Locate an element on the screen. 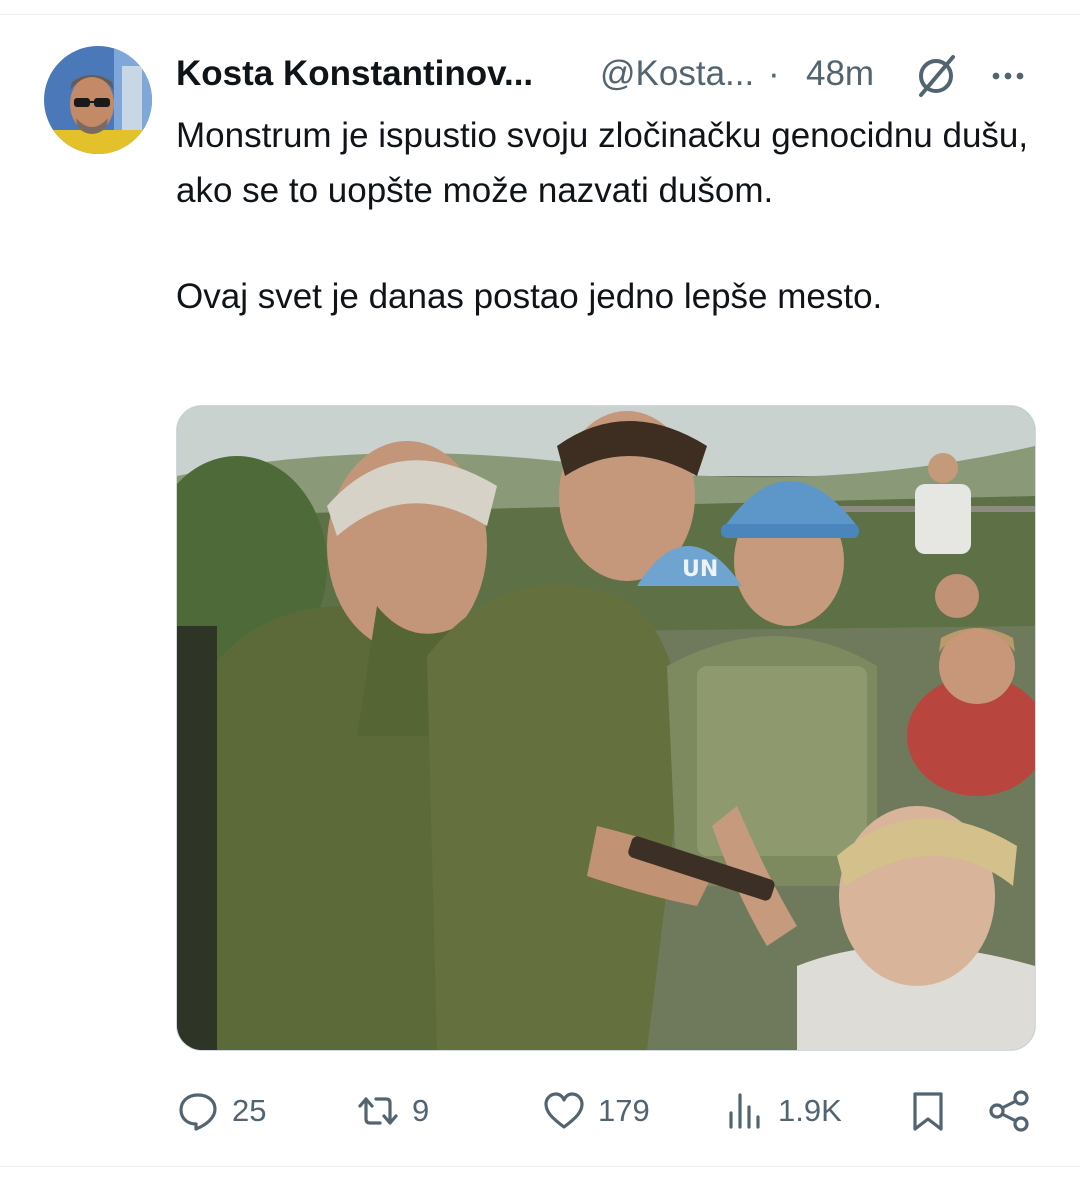  repost-button: 9 is located at coordinates (392, 1111).